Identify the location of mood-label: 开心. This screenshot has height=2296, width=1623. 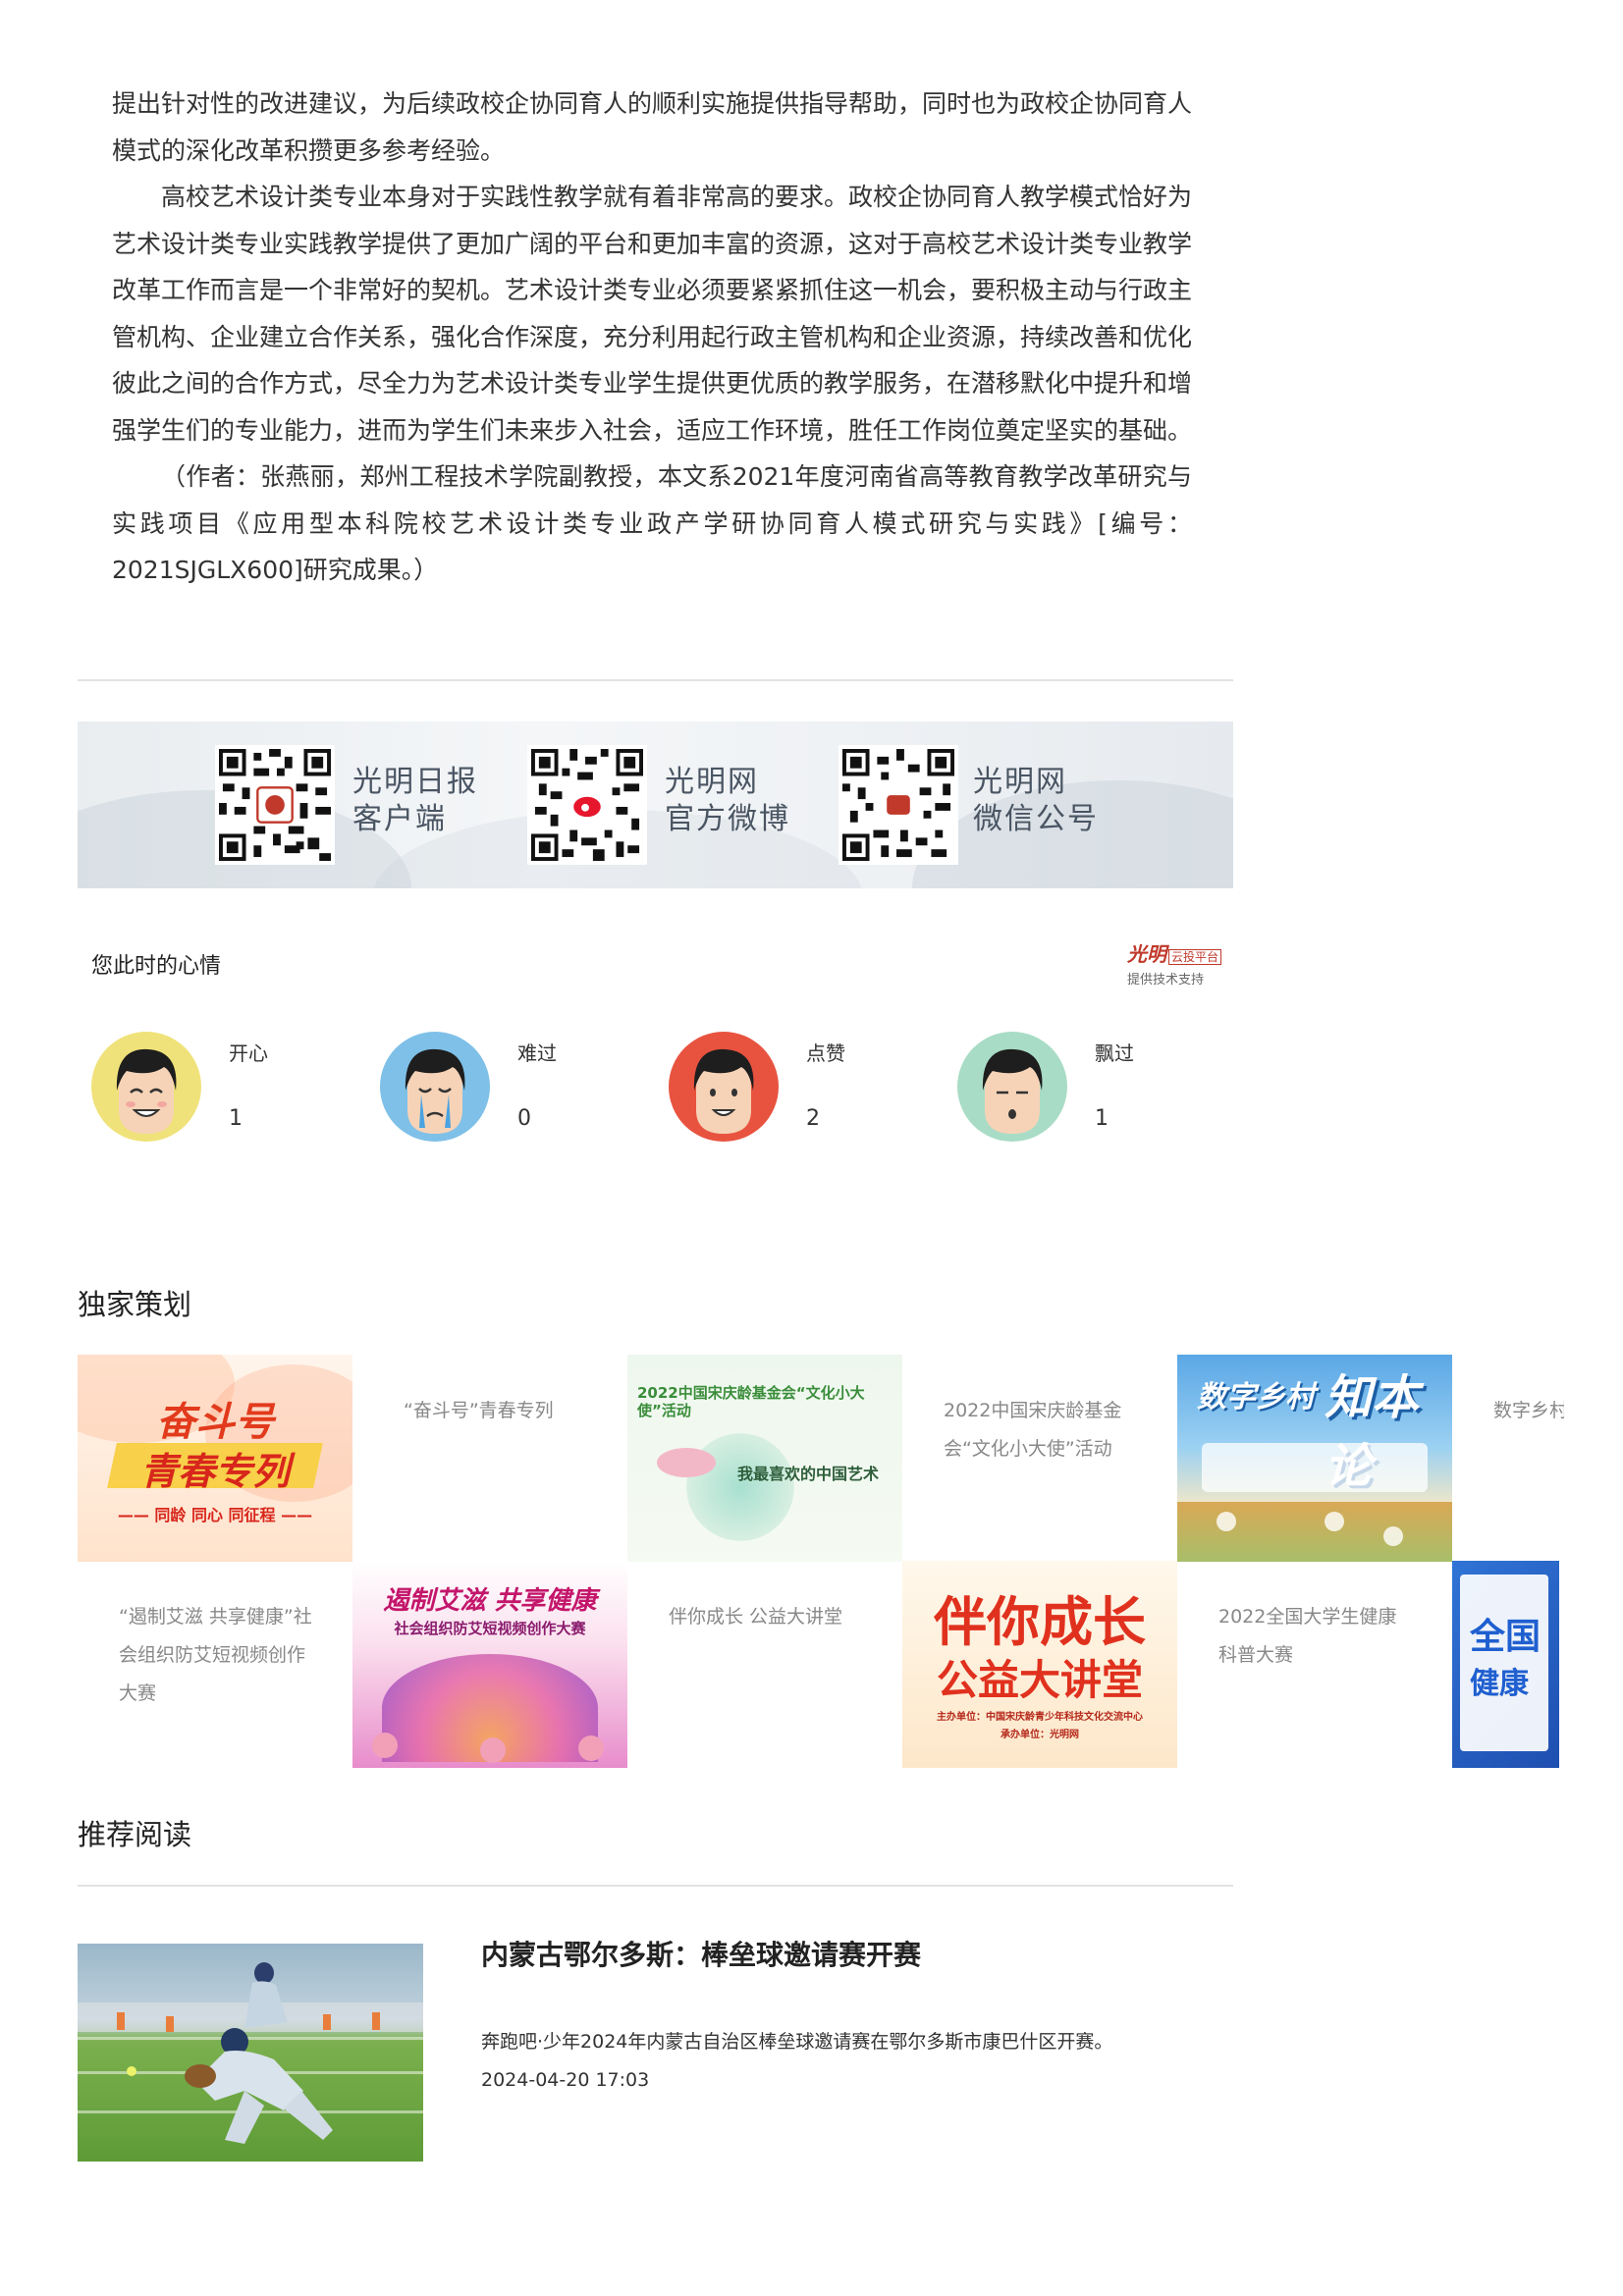
(248, 1053).